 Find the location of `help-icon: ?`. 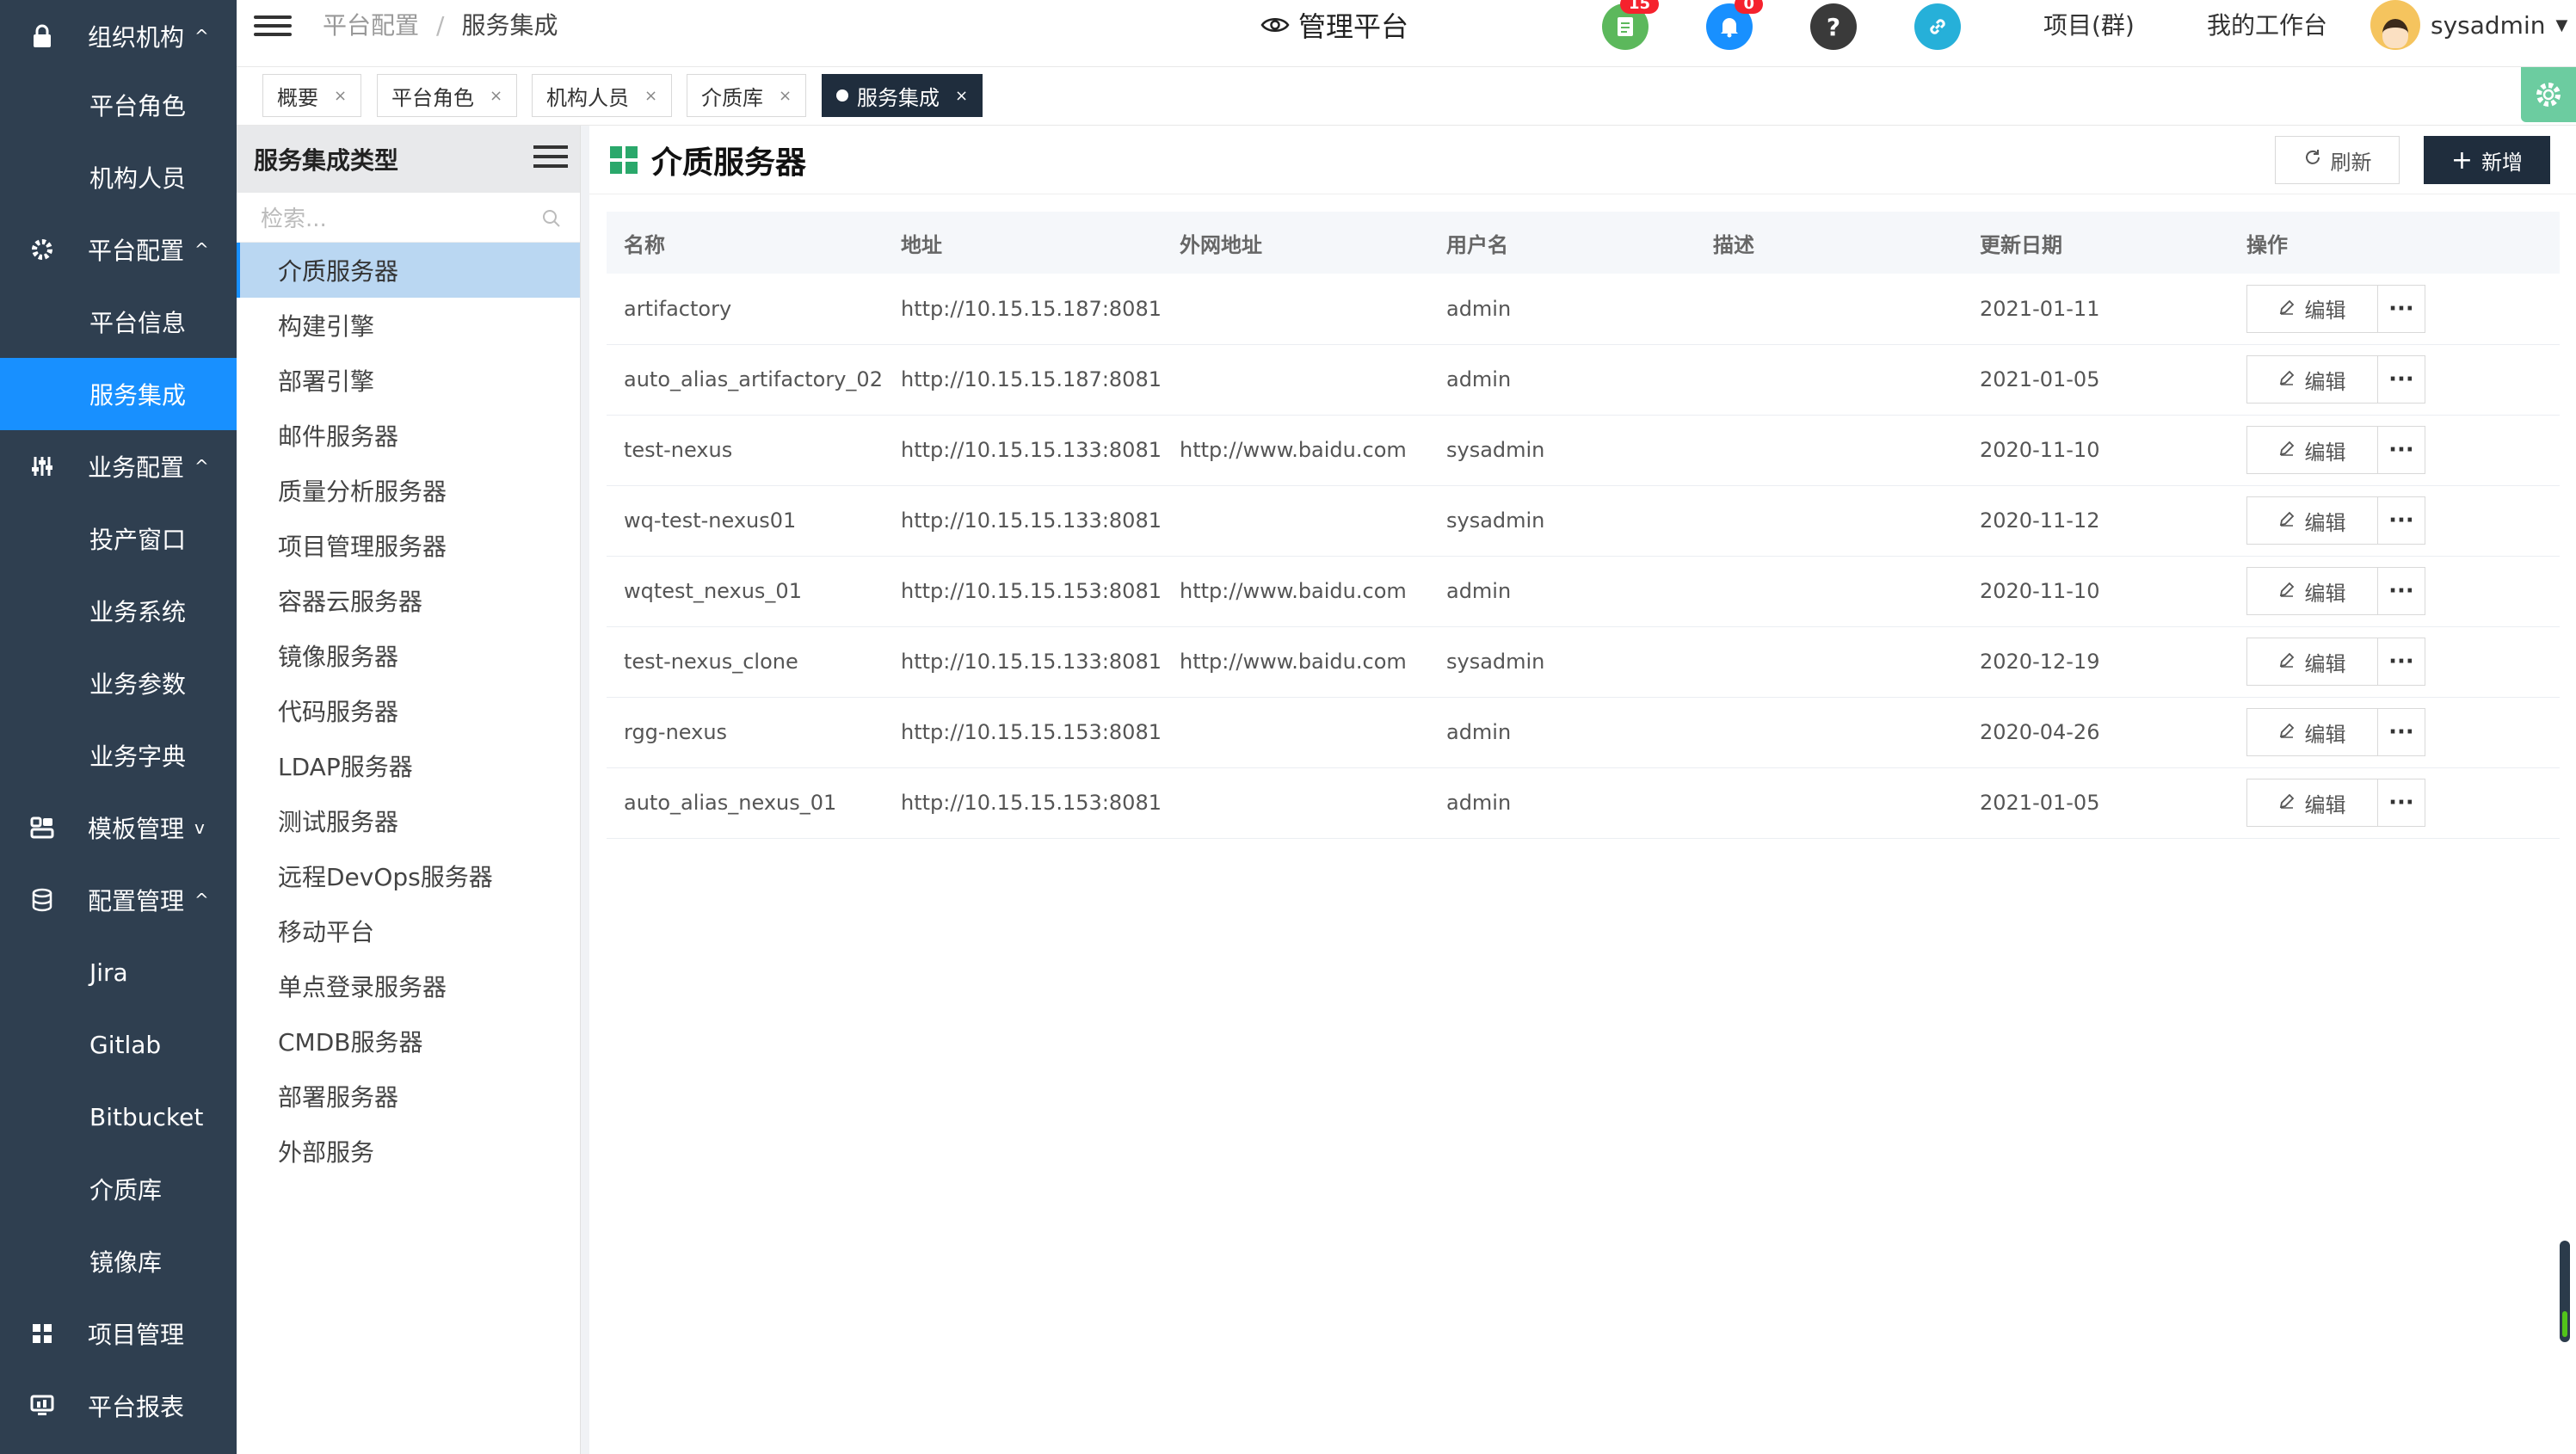

help-icon: ? is located at coordinates (1834, 26).